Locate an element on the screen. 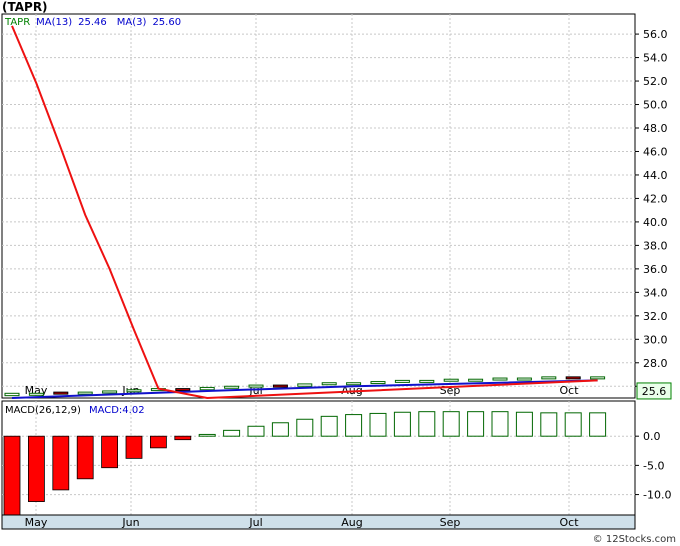 The image size is (680, 546). price-legend-label: MA(13) is located at coordinates (54, 22).